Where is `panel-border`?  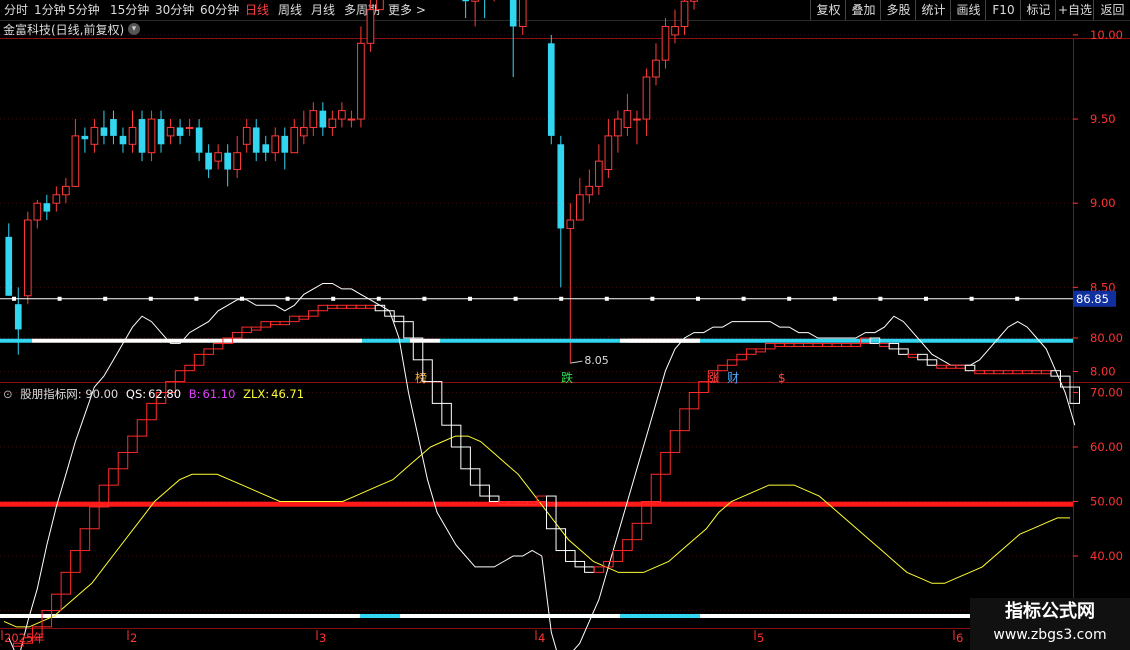 panel-border is located at coordinates (565, 38).